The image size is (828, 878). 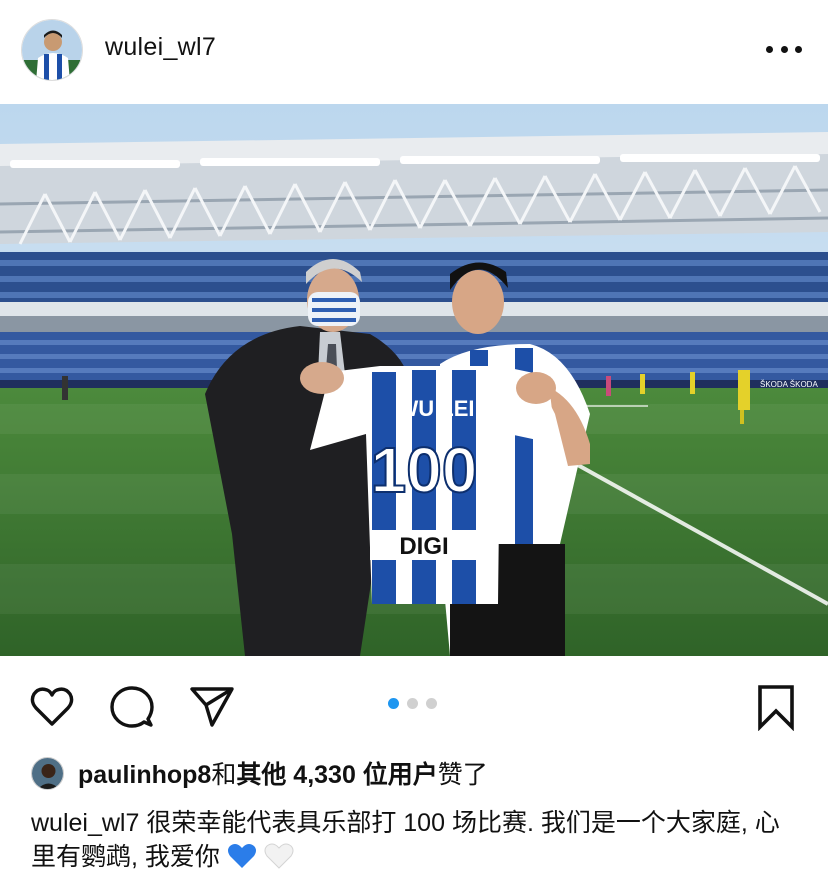 I want to click on comment-icon, so click(x=132, y=707).